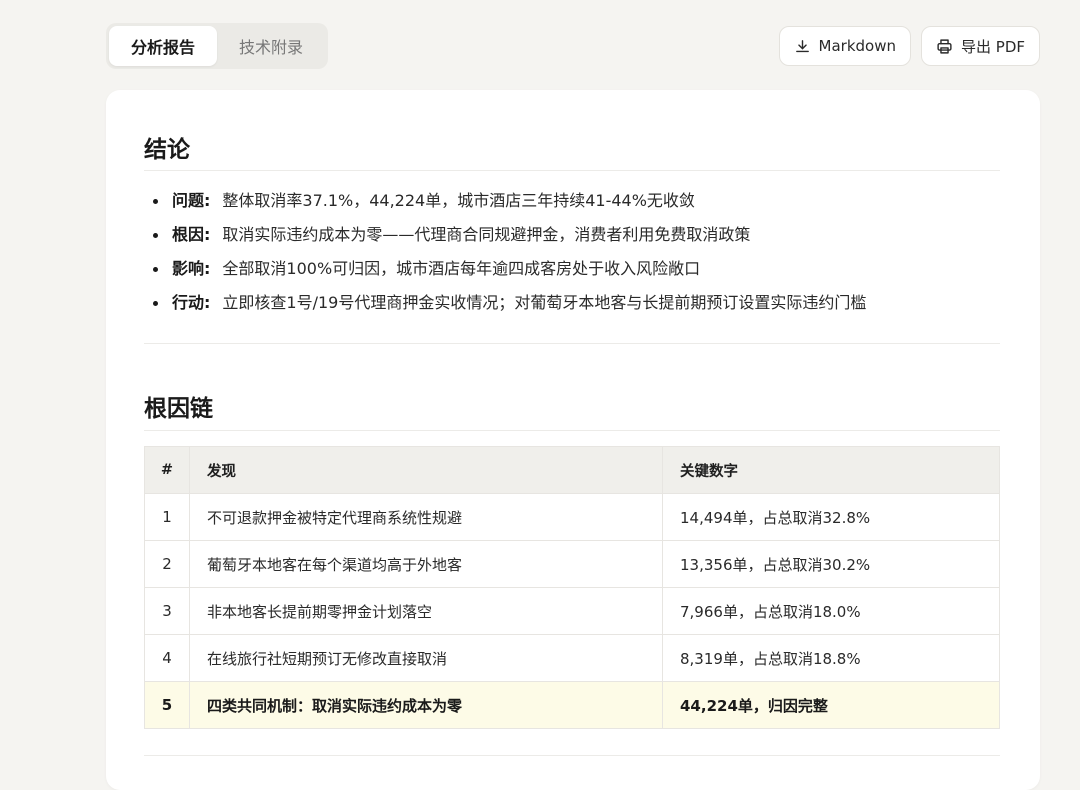  Describe the element at coordinates (572, 430) in the screenshot. I see `chain-heading-divider` at that location.